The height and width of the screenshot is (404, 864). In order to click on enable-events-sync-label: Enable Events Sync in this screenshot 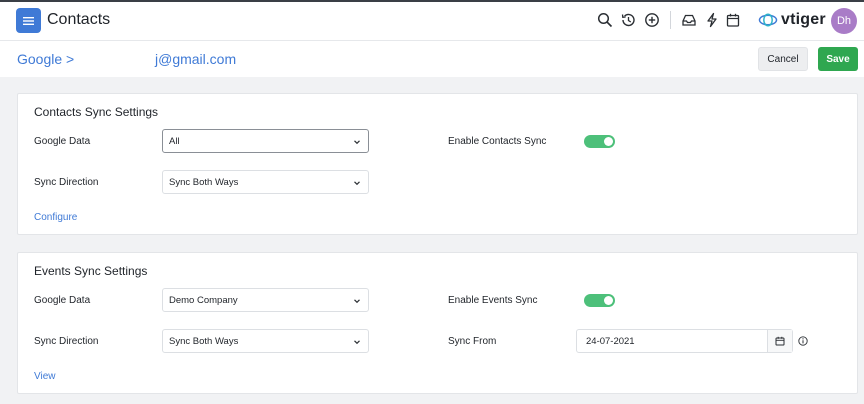, I will do `click(493, 300)`.